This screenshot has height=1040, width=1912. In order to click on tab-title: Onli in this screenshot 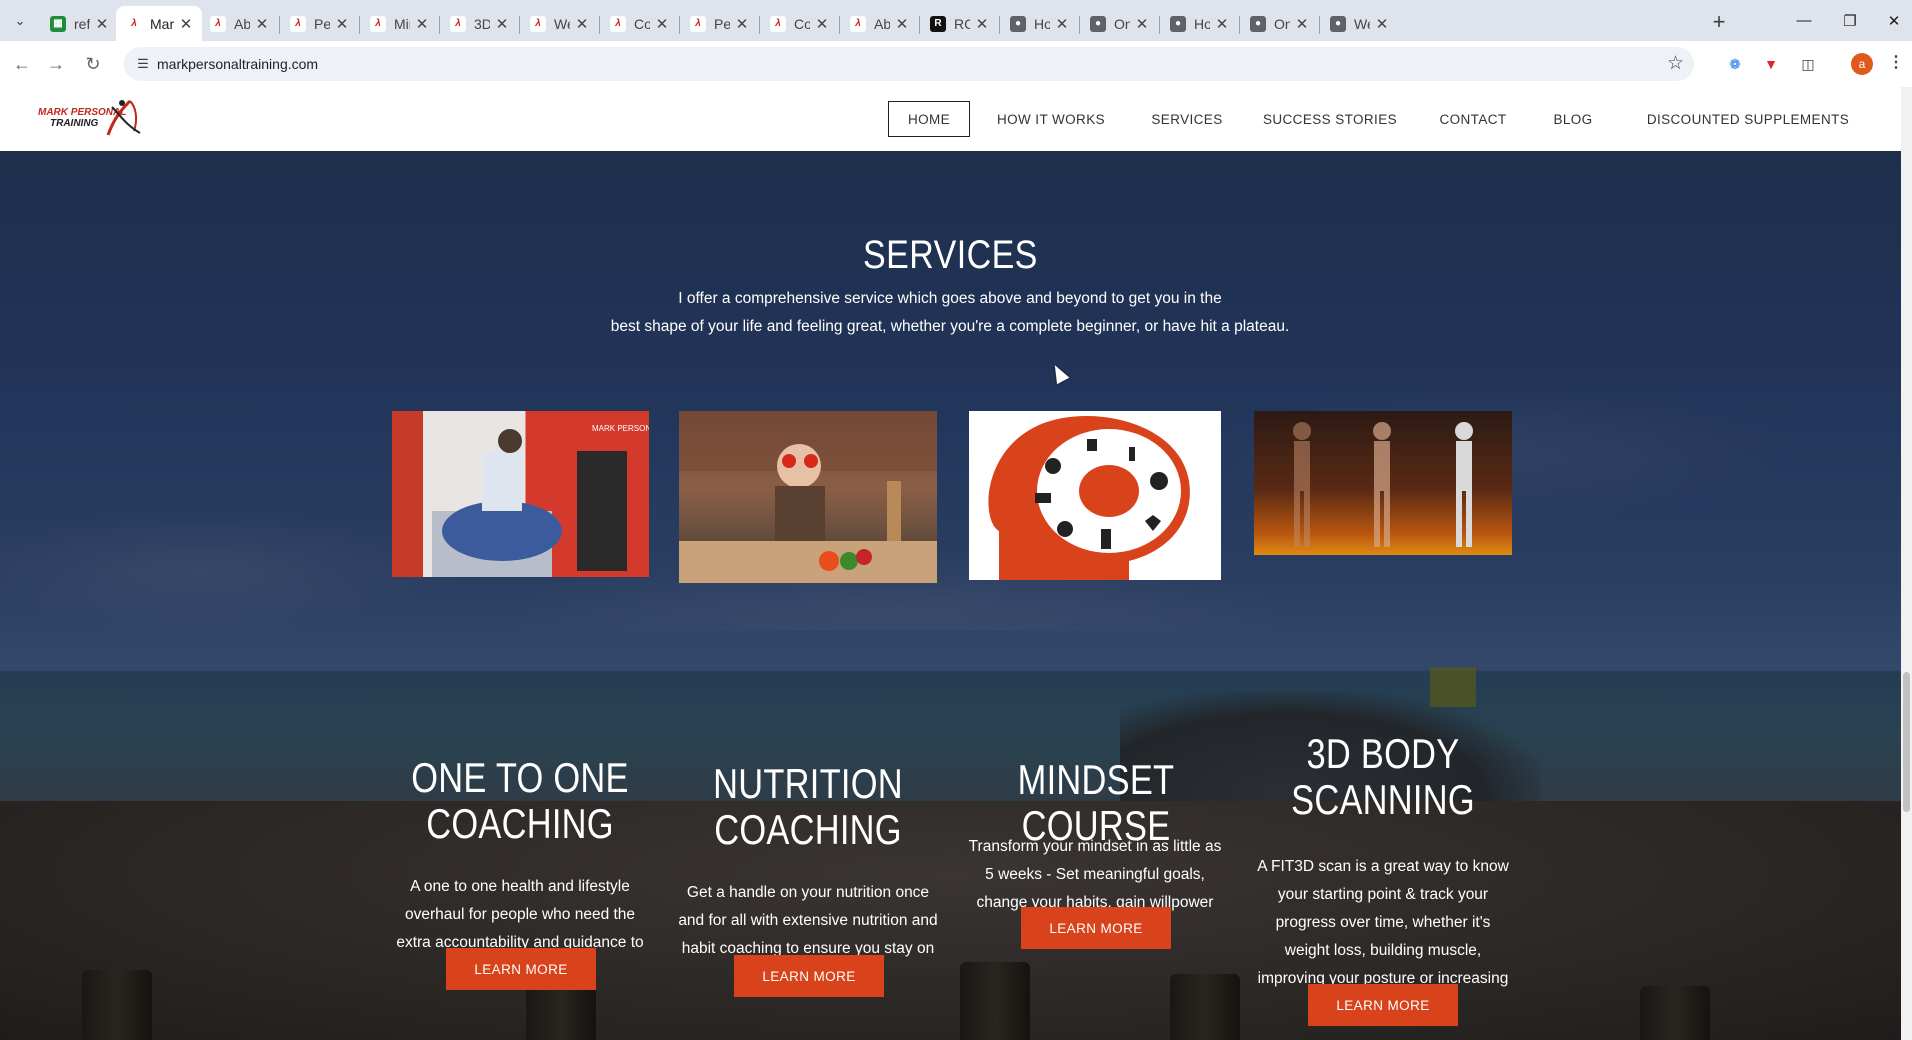, I will do `click(1282, 23)`.